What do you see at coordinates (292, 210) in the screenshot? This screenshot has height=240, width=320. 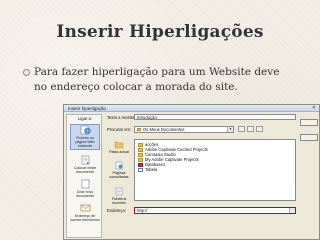 I see `chevron-down-icon` at bounding box center [292, 210].